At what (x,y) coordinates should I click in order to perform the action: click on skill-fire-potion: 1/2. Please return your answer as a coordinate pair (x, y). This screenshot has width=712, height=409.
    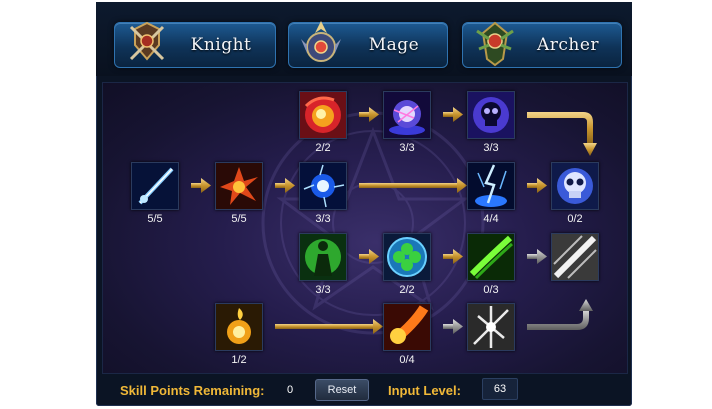
    Looking at the image, I should click on (239, 334).